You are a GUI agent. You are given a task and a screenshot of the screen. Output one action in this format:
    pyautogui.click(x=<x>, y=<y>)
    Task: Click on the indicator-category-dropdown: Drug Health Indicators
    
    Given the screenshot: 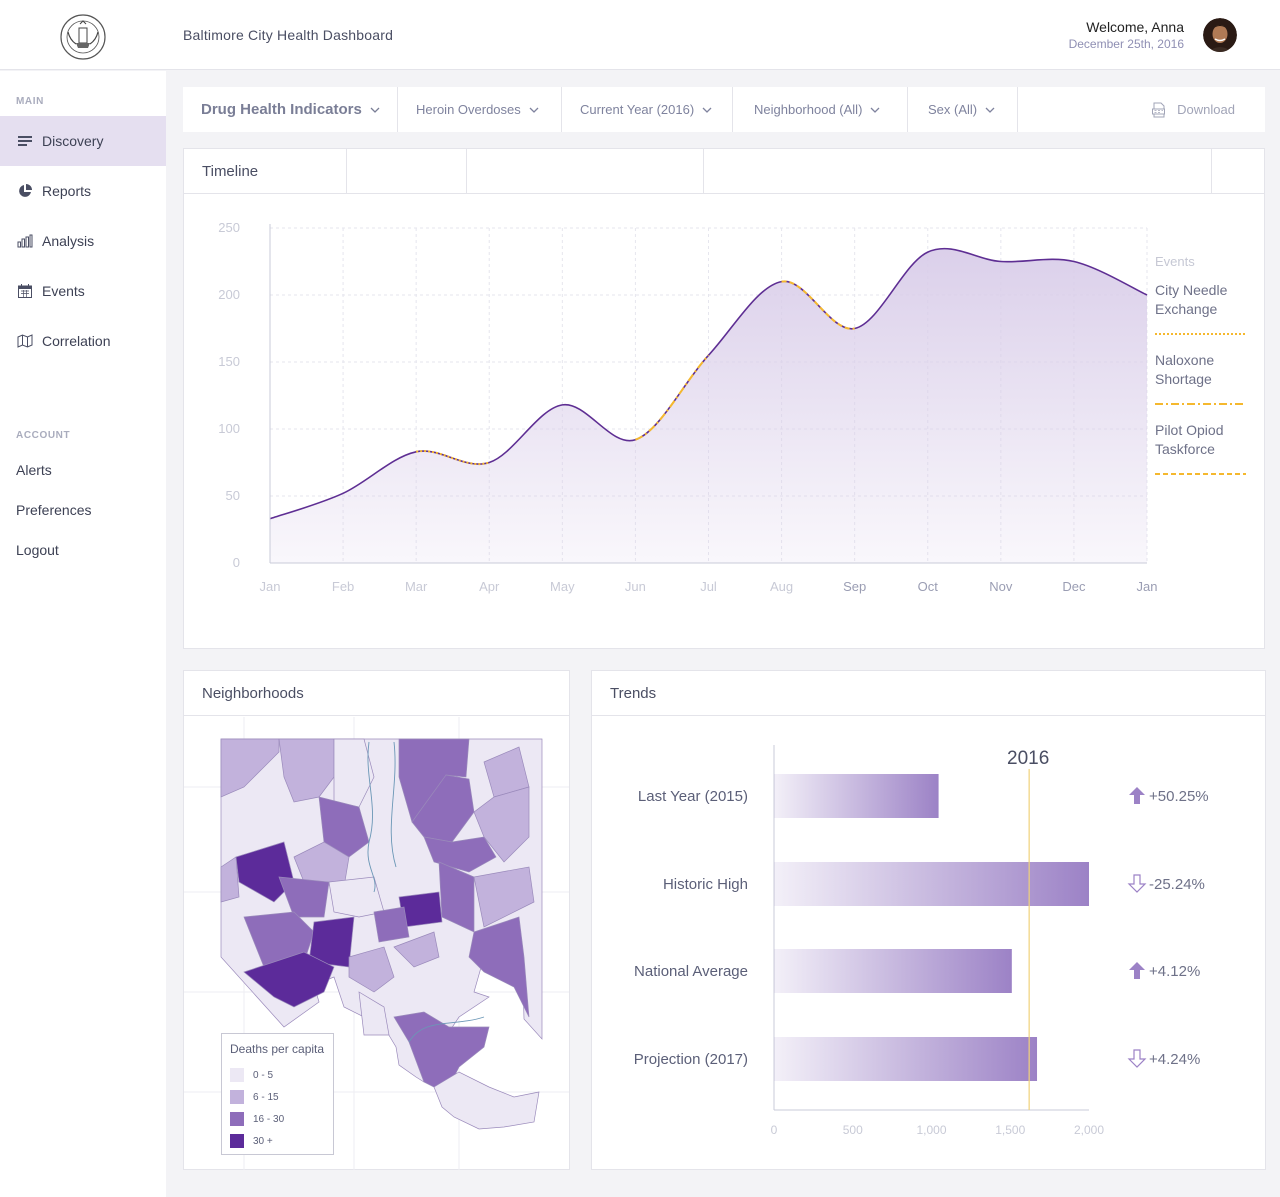 What is the action you would take?
    pyautogui.click(x=290, y=109)
    